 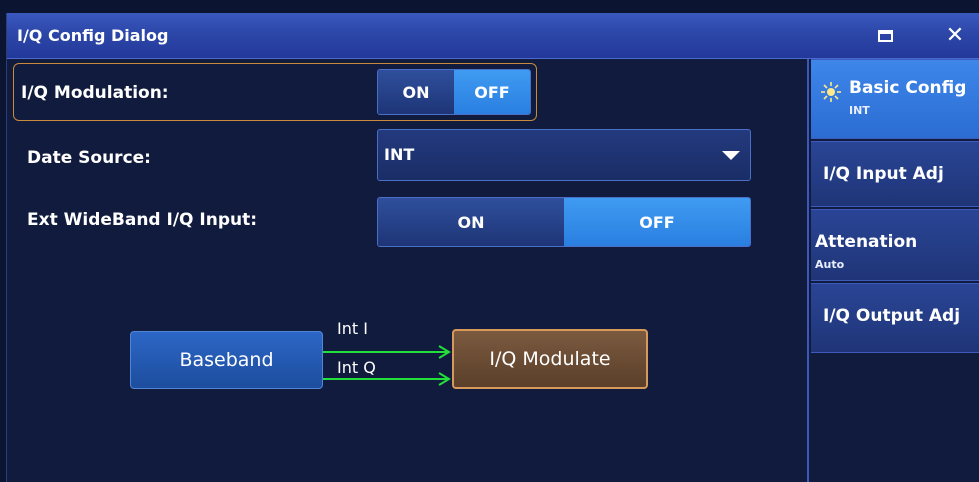 What do you see at coordinates (564, 155) in the screenshot?
I see `data-source-dropdown: INT` at bounding box center [564, 155].